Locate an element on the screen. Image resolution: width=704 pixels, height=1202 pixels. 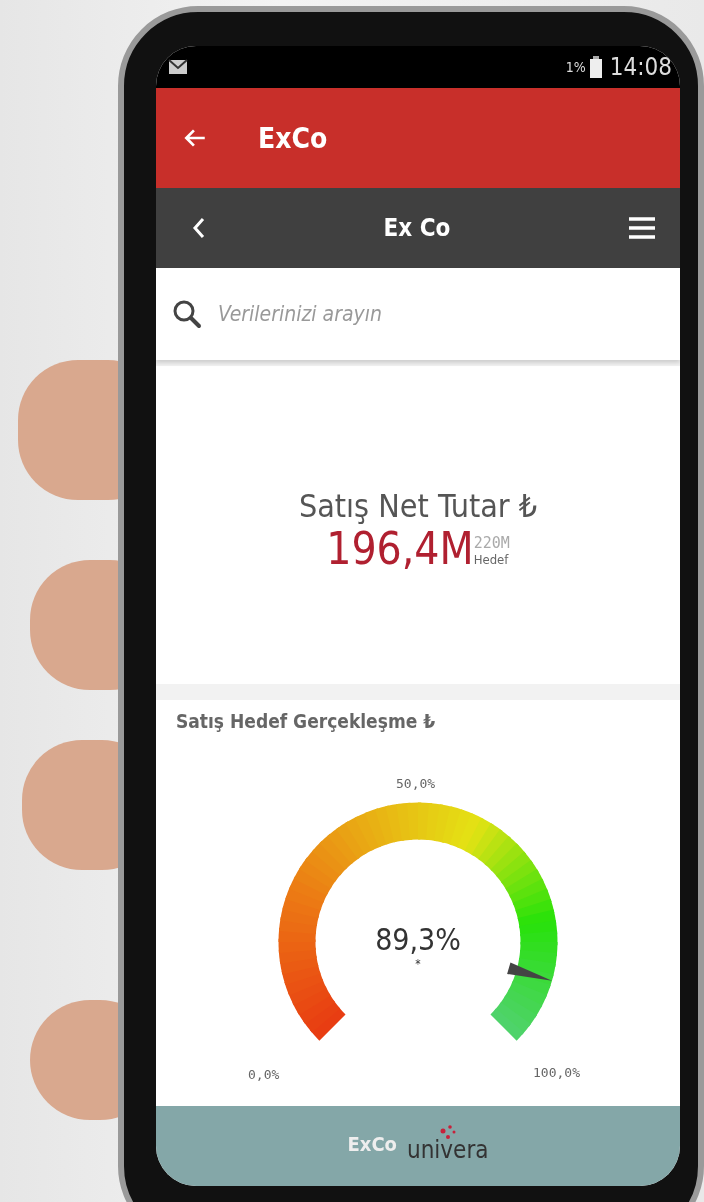
brand-logo: univera is located at coordinates (447, 1150).